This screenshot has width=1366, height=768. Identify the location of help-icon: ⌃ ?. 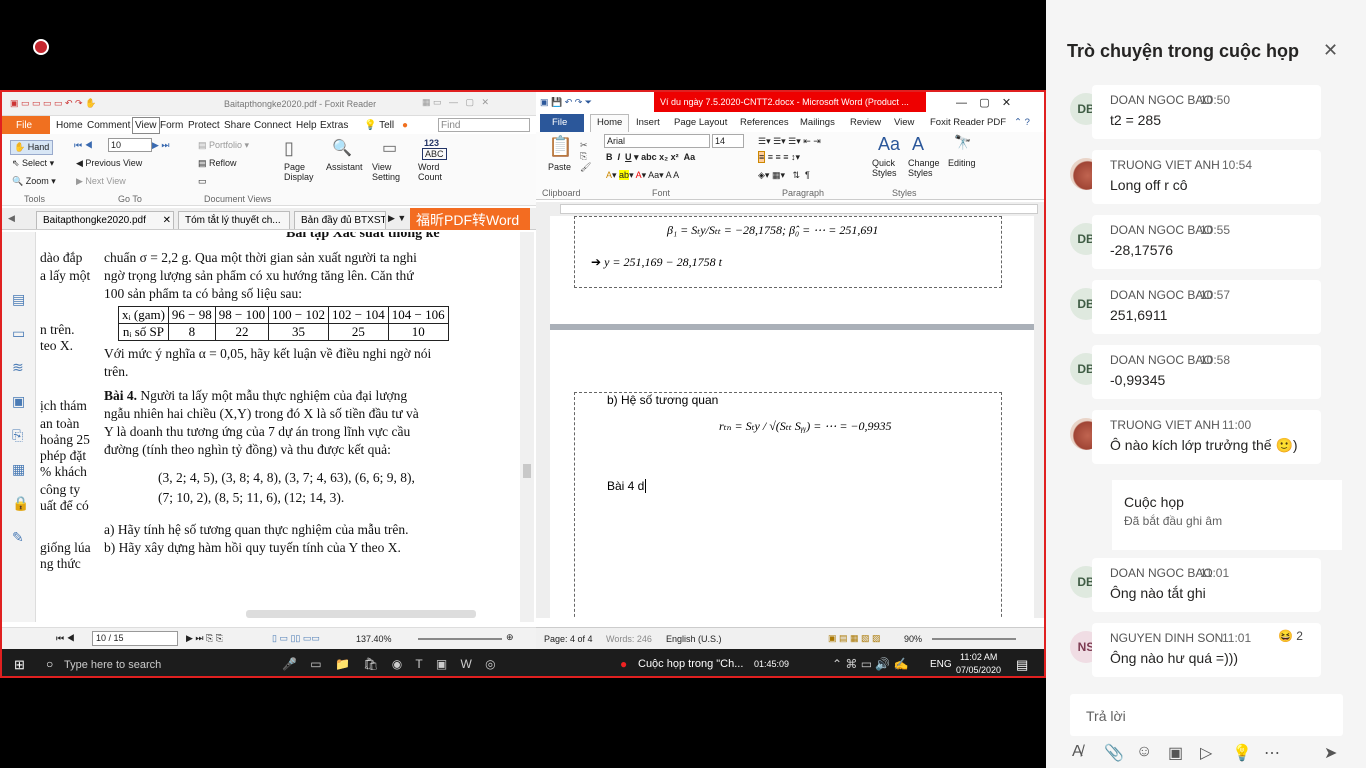
(1022, 122).